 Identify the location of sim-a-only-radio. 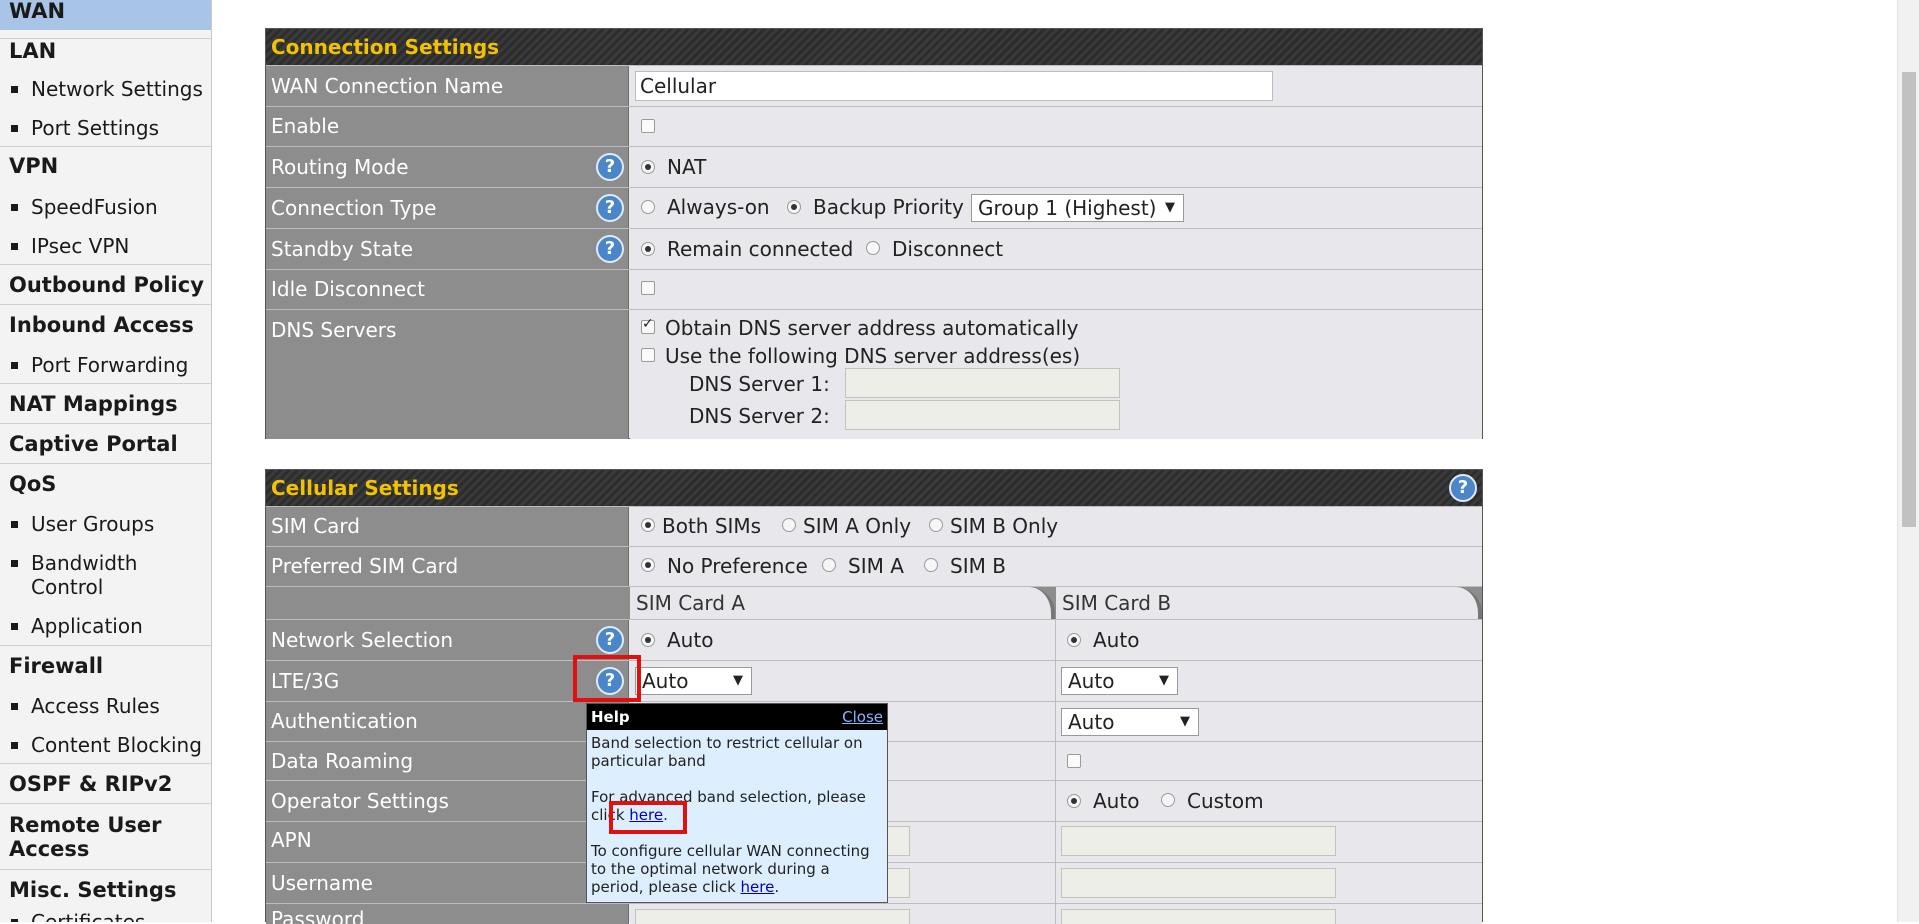
(789, 525).